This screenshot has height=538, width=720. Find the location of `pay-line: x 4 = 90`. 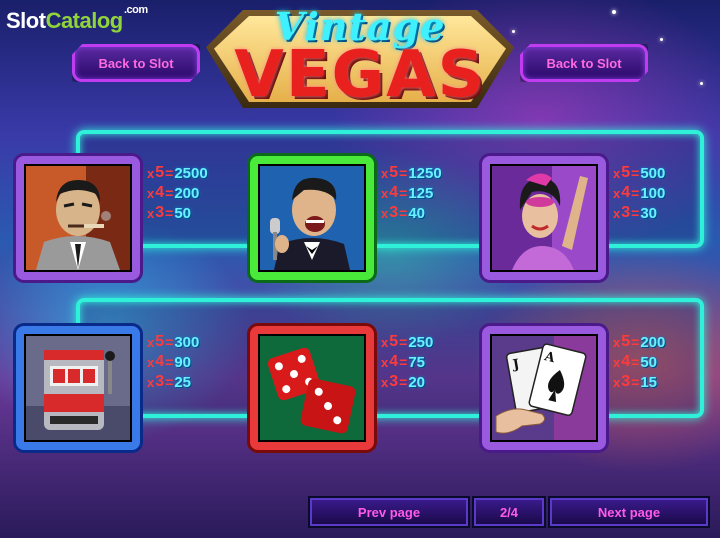

pay-line: x 4 = 90 is located at coordinates (169, 362).